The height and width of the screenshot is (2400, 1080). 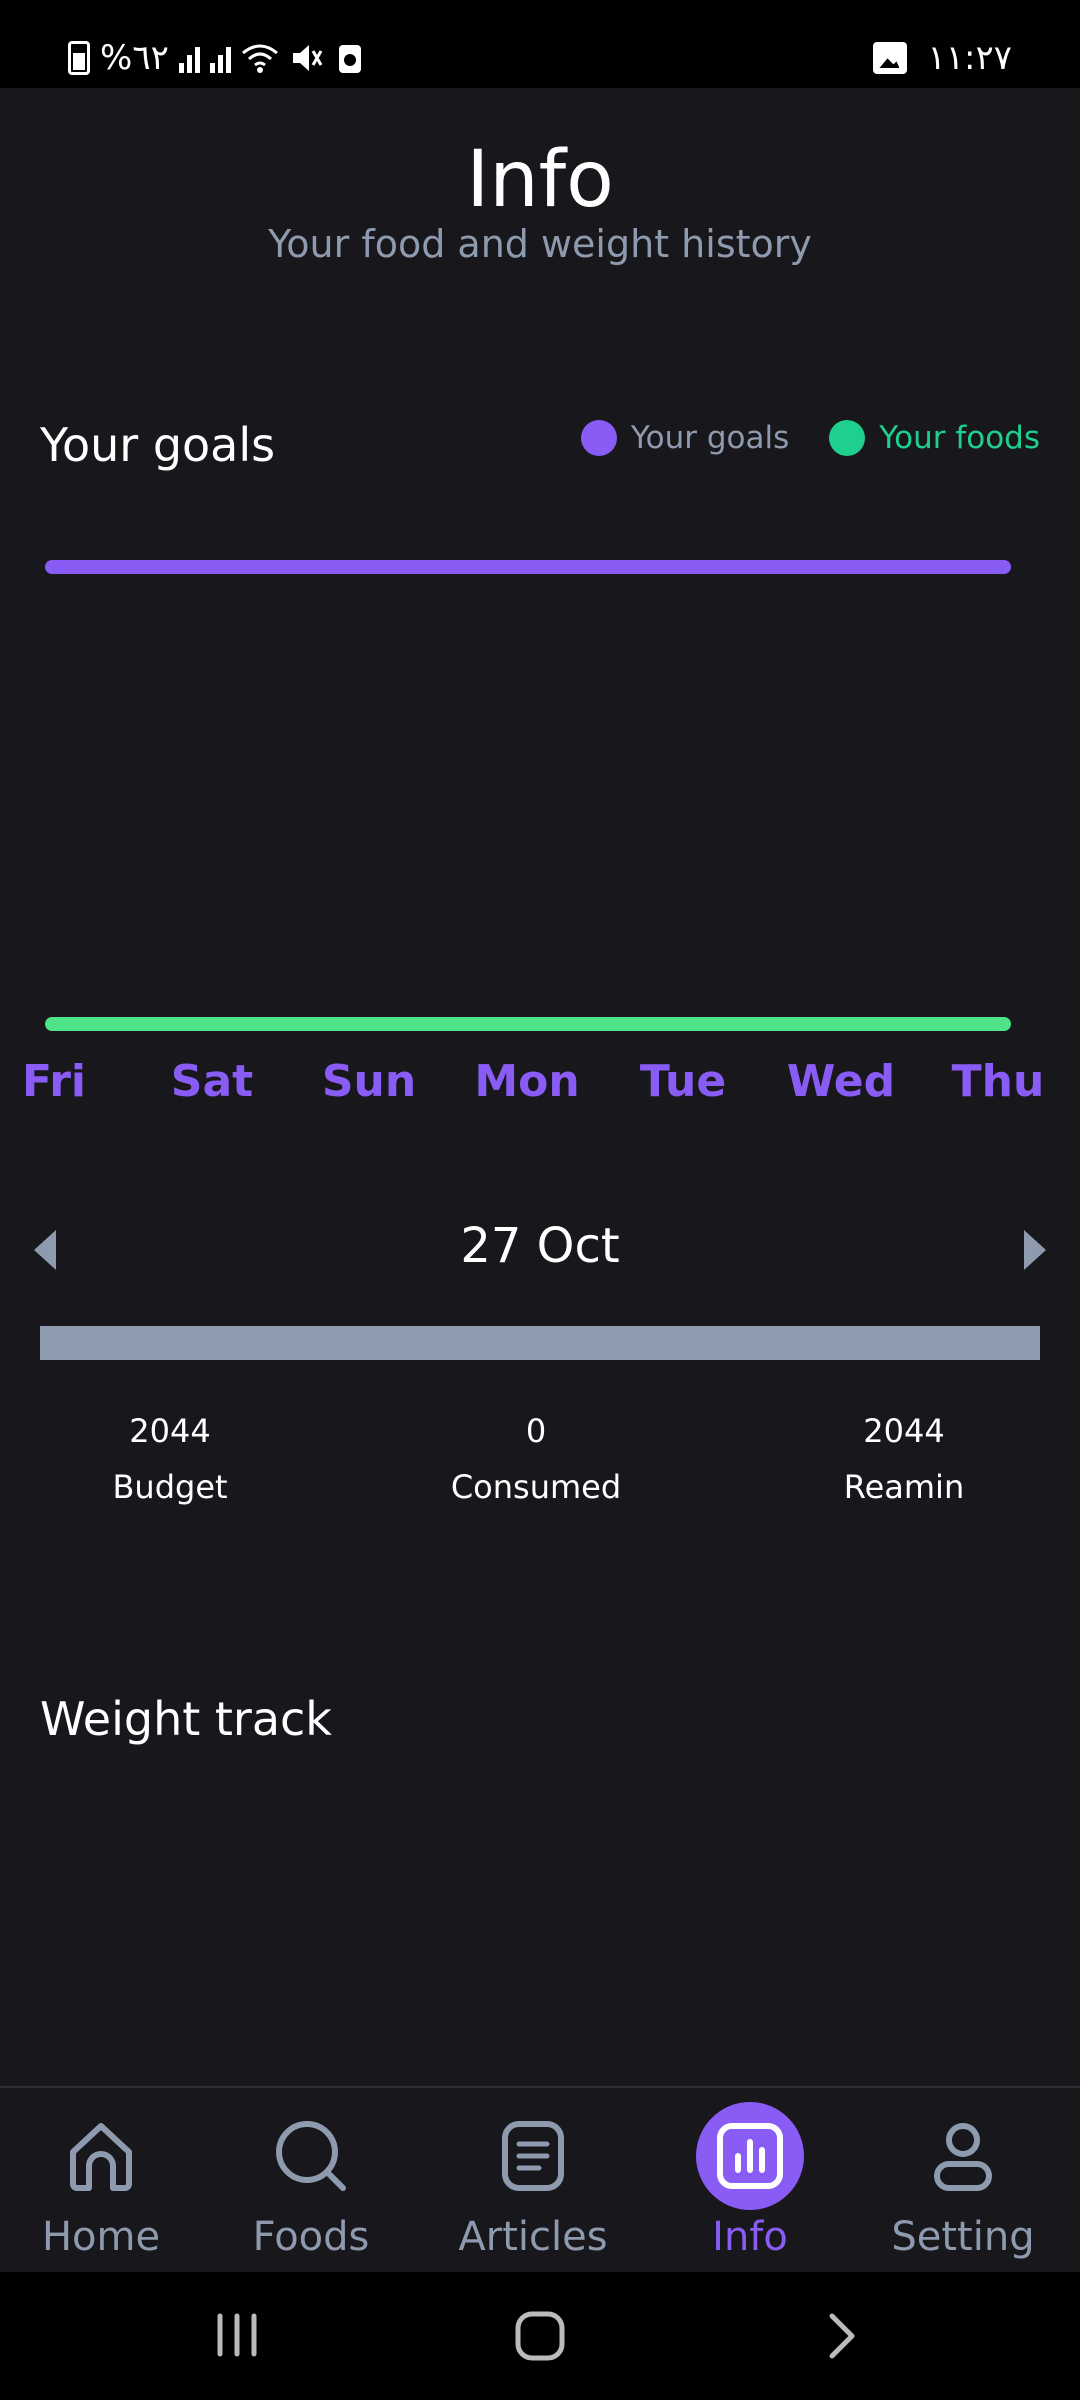 What do you see at coordinates (101, 2237) in the screenshot?
I see `nav-home-label: Home` at bounding box center [101, 2237].